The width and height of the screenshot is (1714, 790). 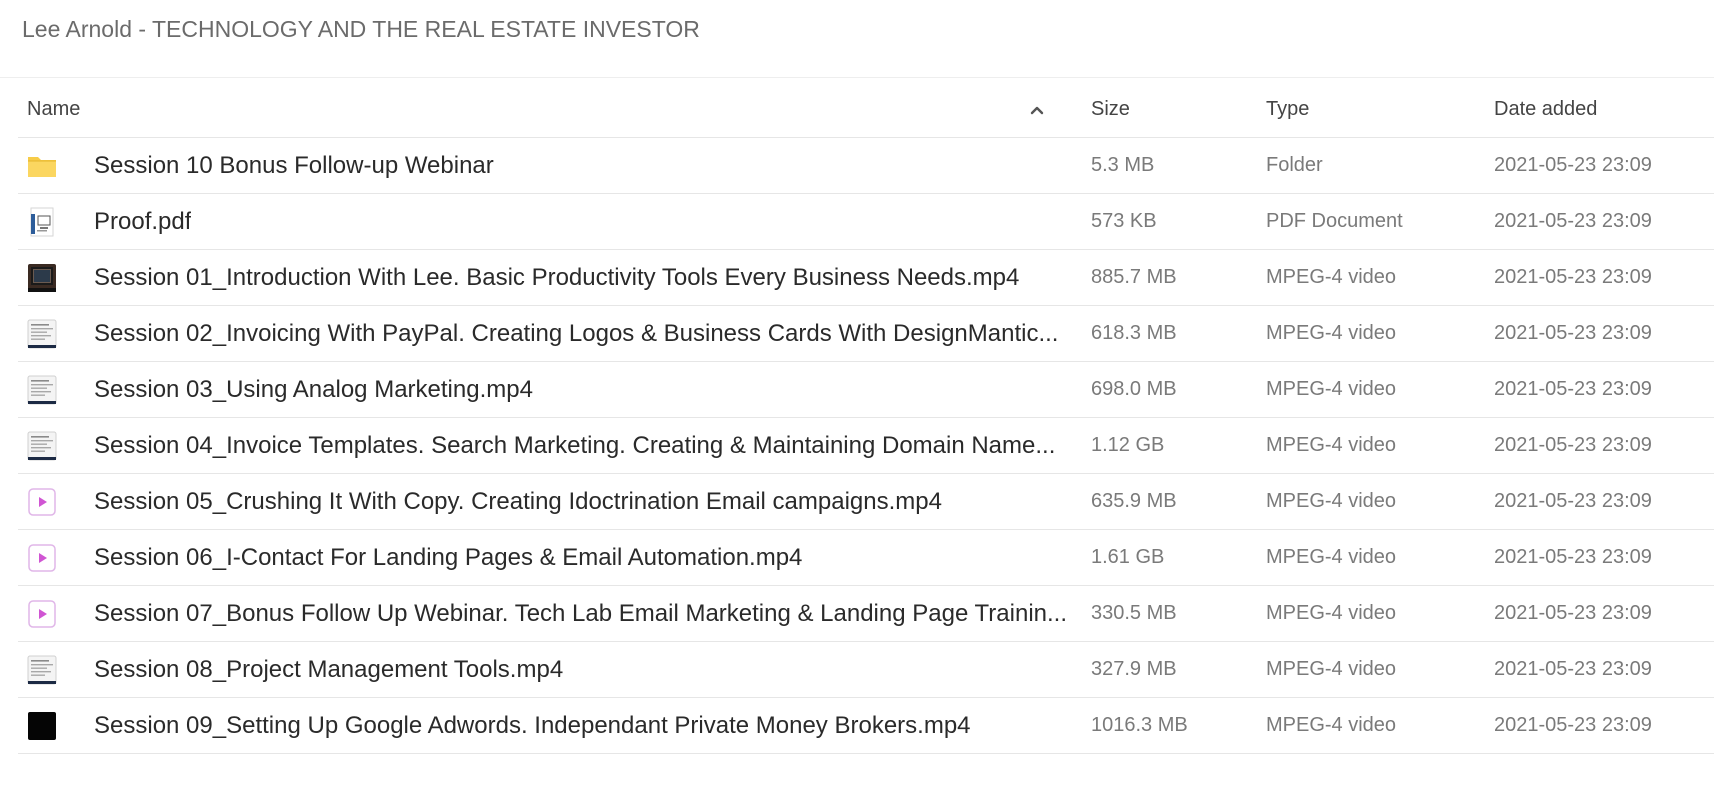 What do you see at coordinates (583, 389) in the screenshot?
I see `file-name: Session 03_Using Analog Marketing.mp4` at bounding box center [583, 389].